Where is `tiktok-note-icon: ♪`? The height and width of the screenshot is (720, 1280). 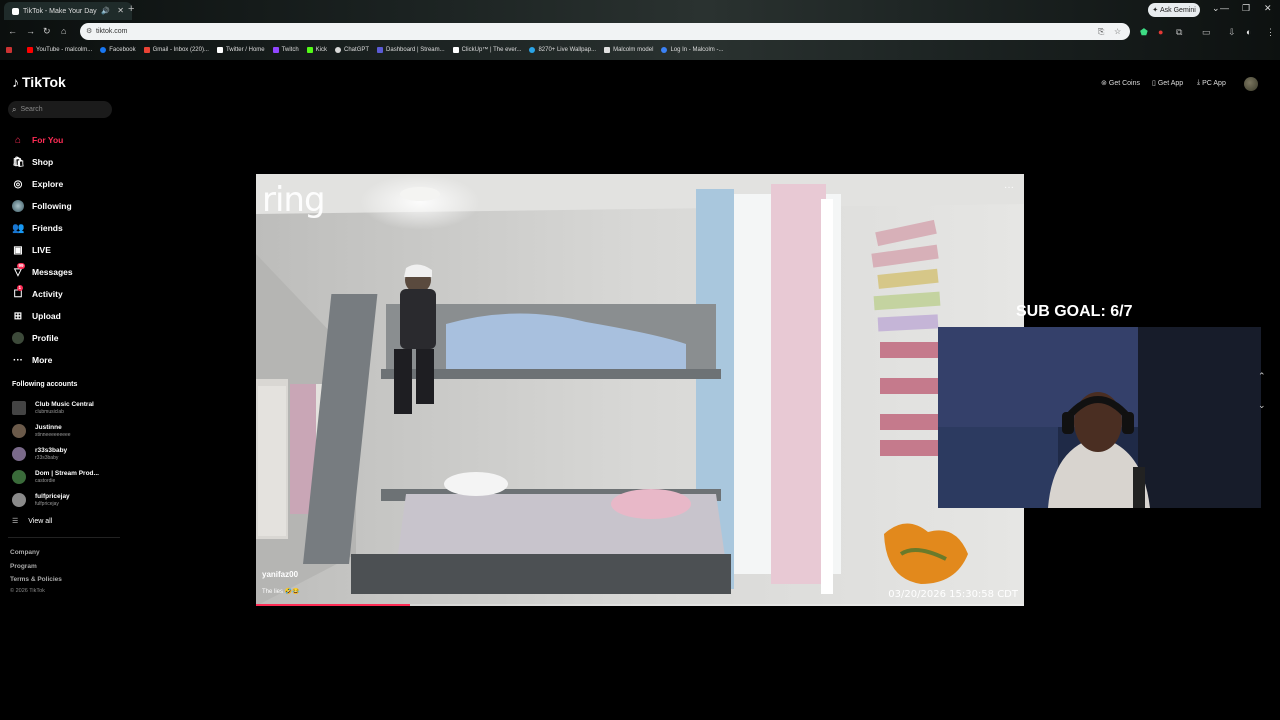 tiktok-note-icon: ♪ is located at coordinates (15, 82).